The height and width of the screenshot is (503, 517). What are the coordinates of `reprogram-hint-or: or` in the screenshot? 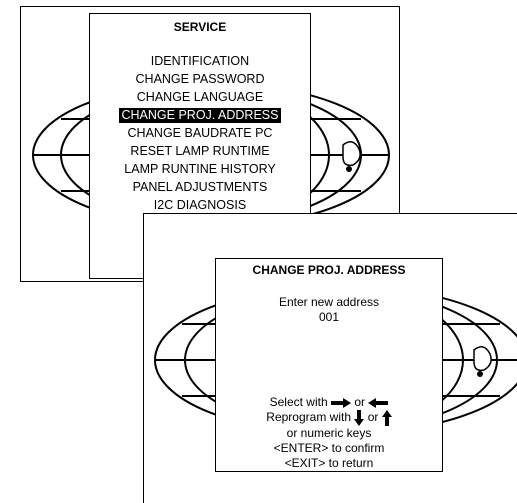 It's located at (373, 417).